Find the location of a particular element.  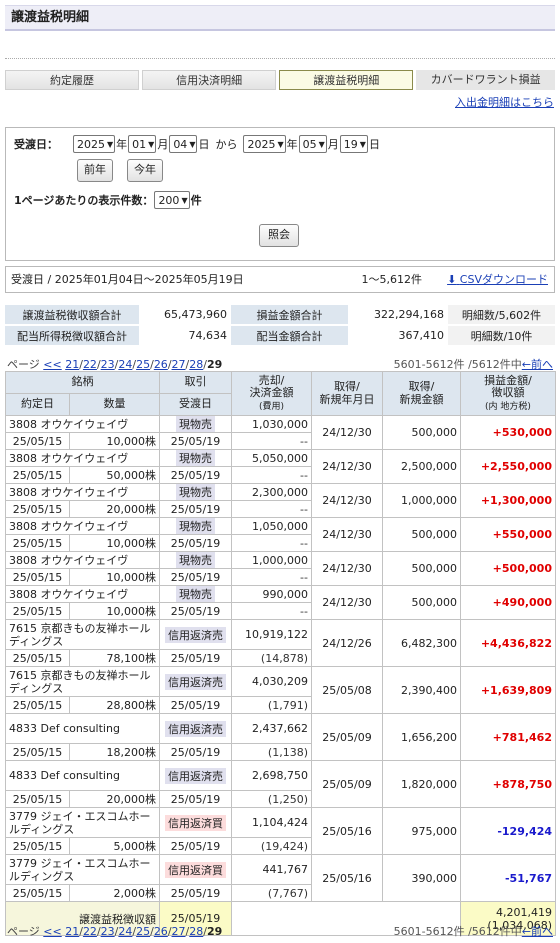

acq-amount: 1,656,200 is located at coordinates (421, 737).